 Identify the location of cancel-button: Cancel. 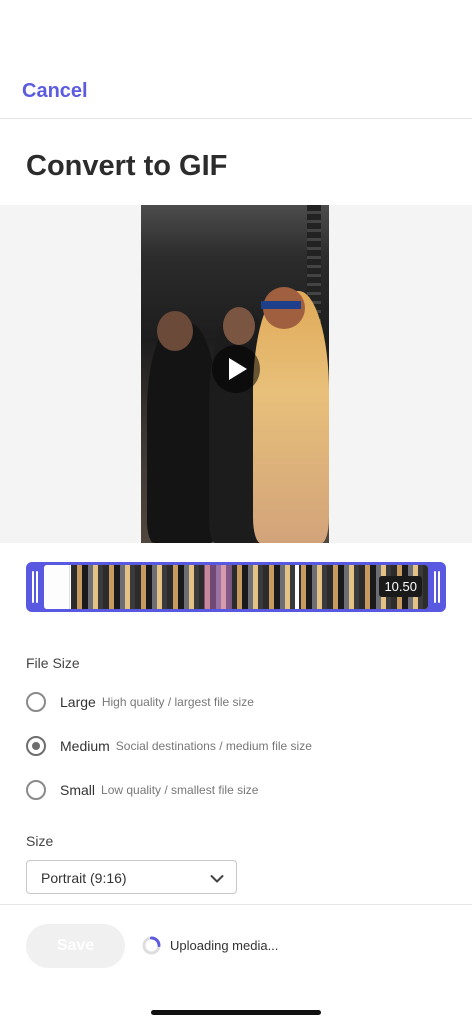
(55, 91).